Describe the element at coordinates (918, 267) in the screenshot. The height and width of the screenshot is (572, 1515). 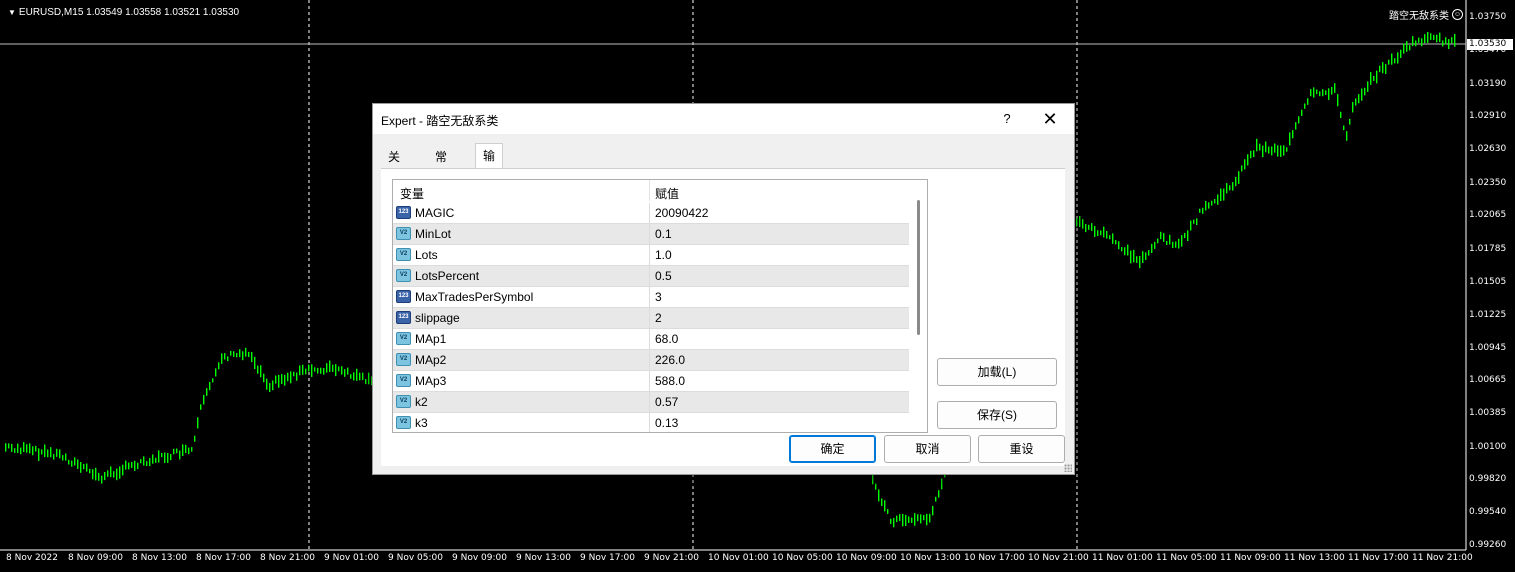
I see `scrollbar-thumb` at that location.